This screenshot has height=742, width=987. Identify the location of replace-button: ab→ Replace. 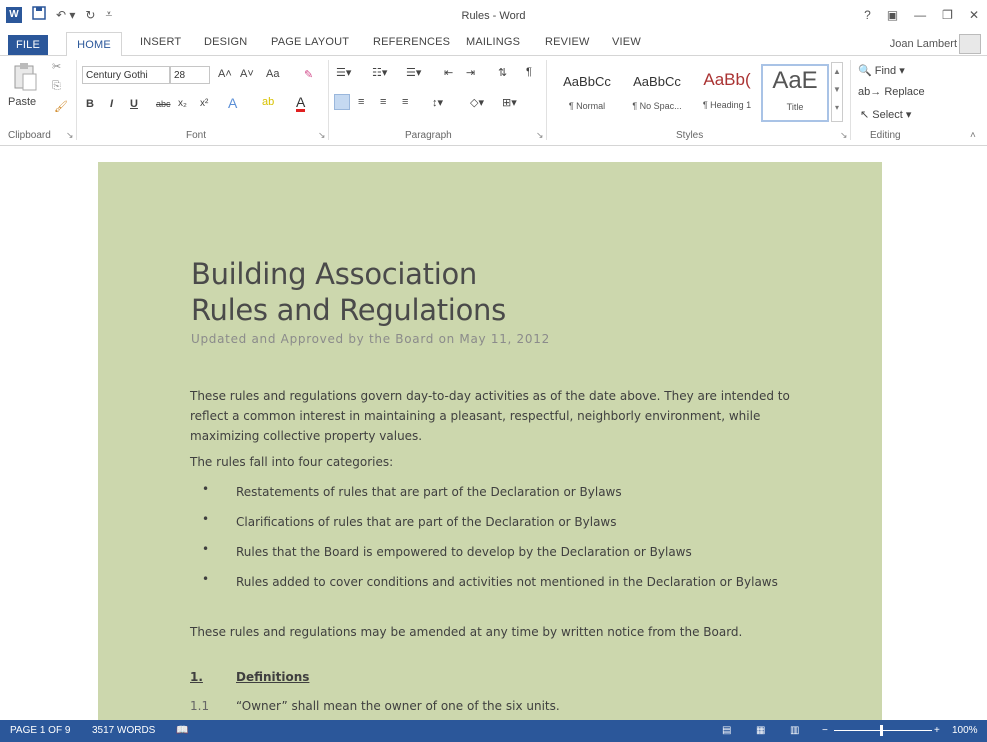
(891, 92).